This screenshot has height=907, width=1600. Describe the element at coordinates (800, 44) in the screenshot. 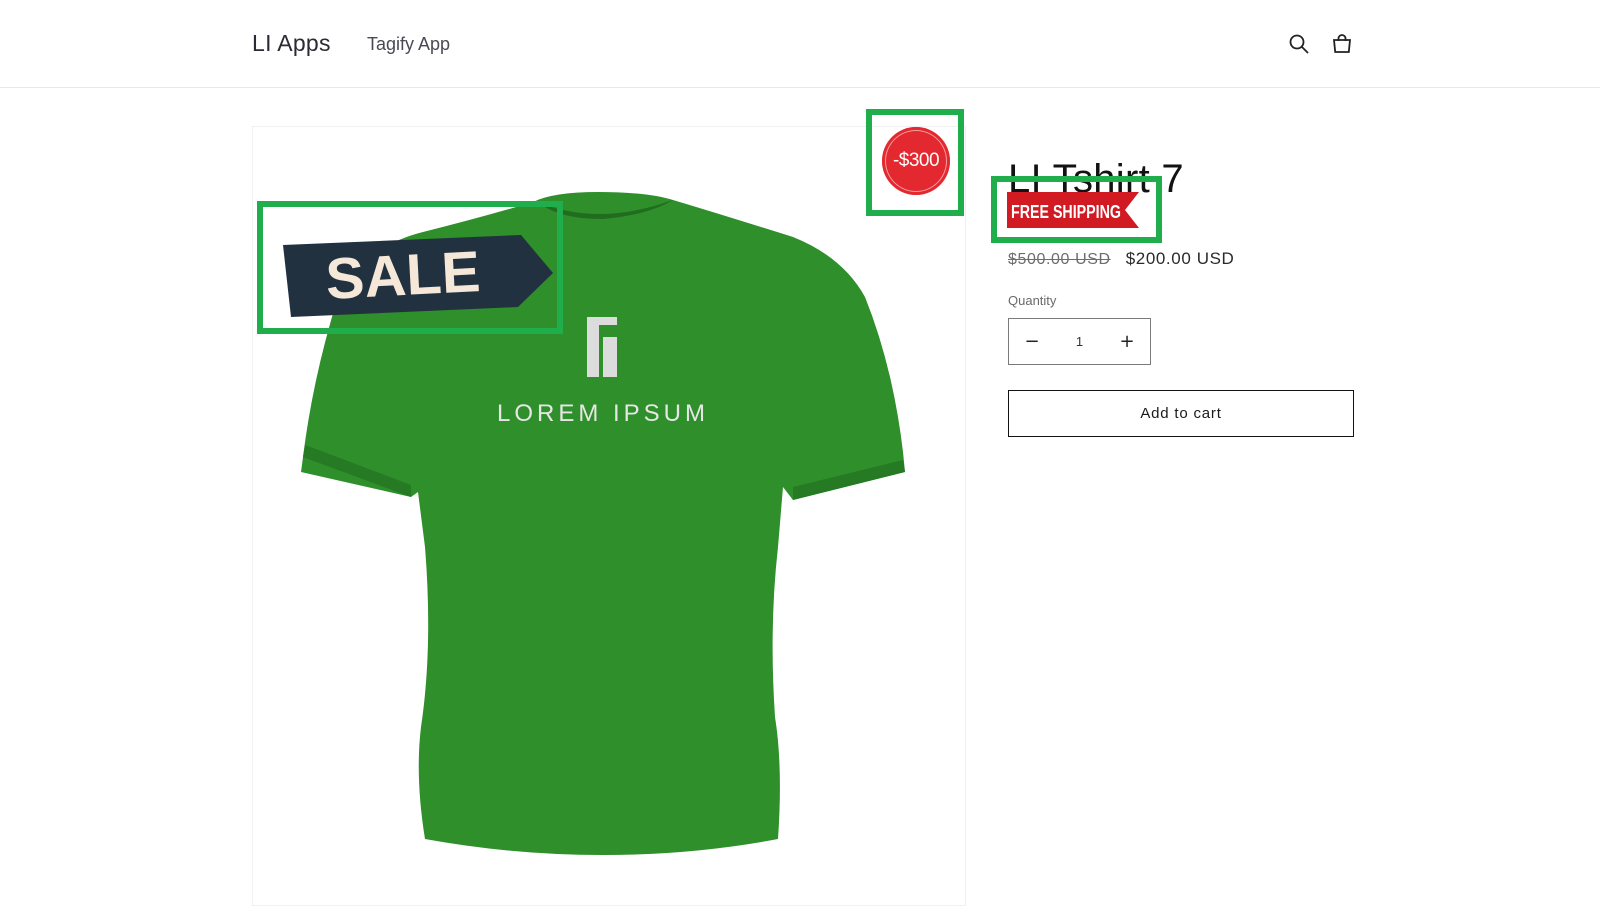

I see `site-header: LI Apps Tagify App` at that location.